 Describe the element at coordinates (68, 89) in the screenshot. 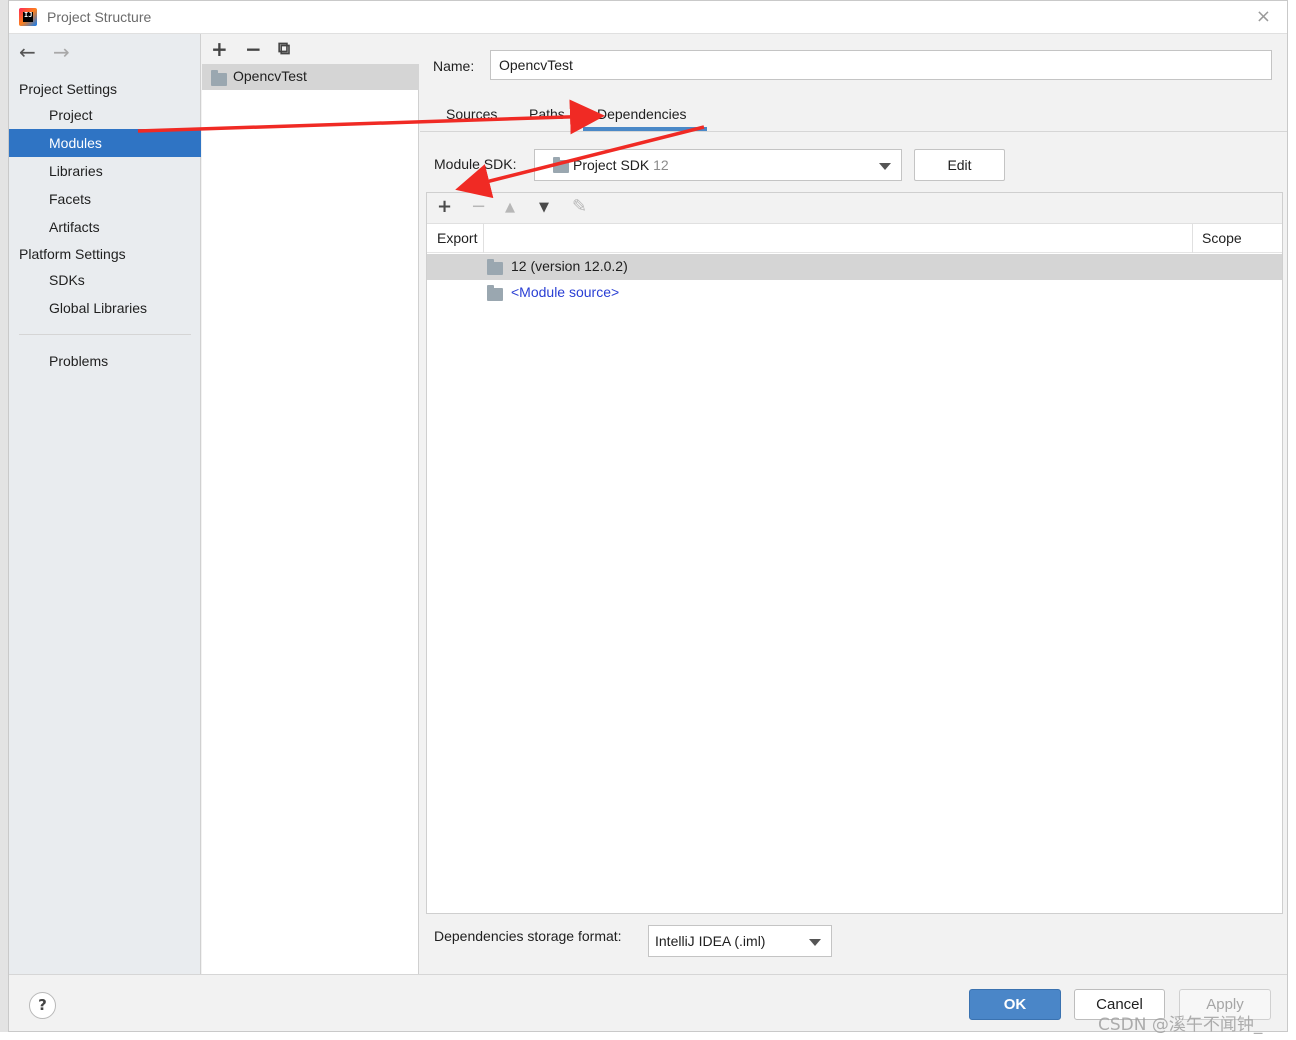

I see `section-project-settings: Project Settings` at that location.